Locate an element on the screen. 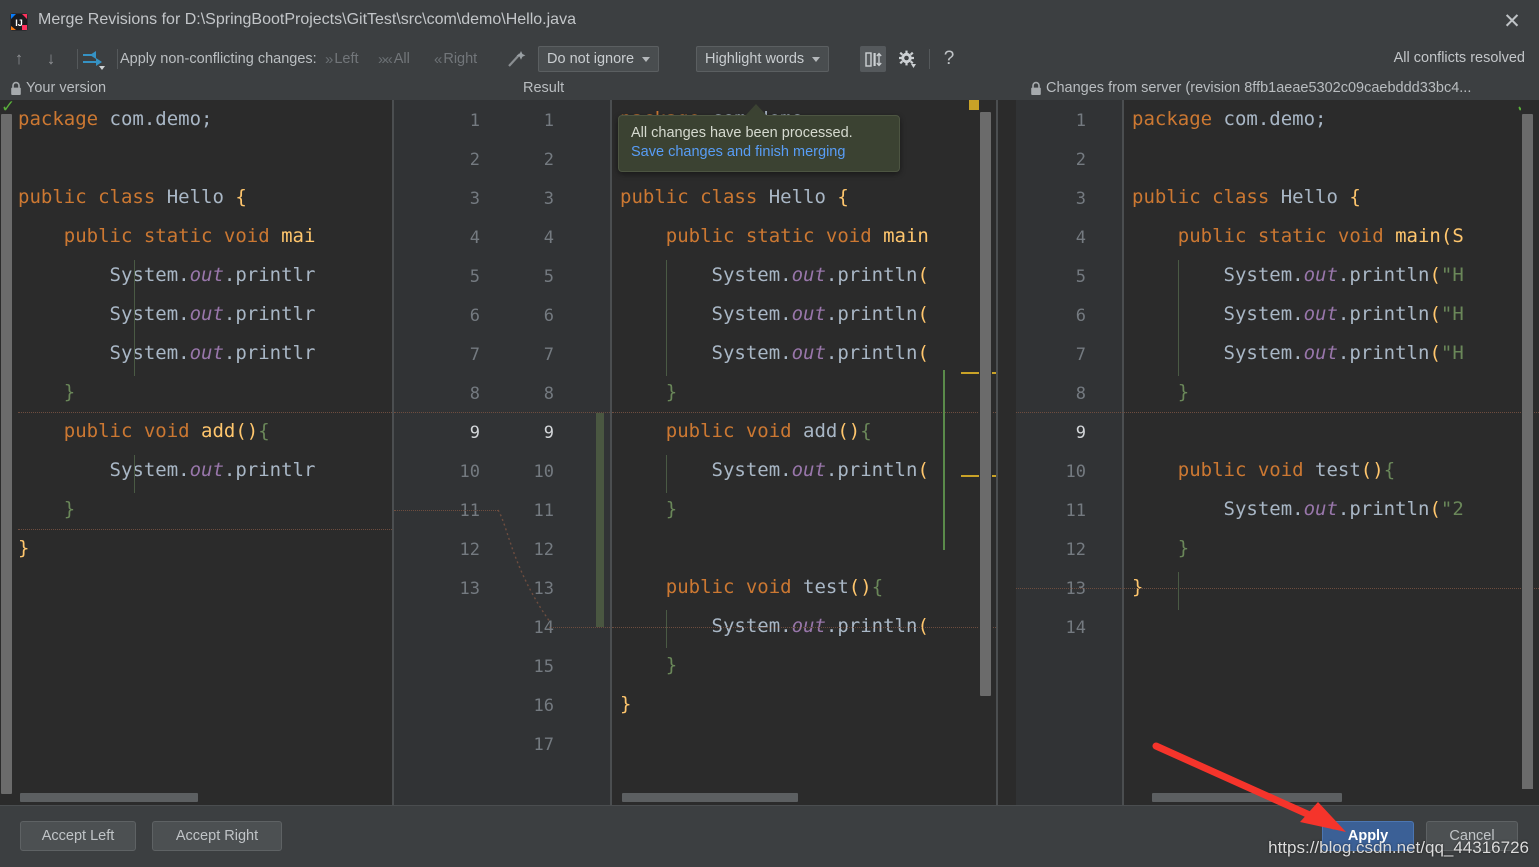  apply-left-button: » Left is located at coordinates (342, 59).